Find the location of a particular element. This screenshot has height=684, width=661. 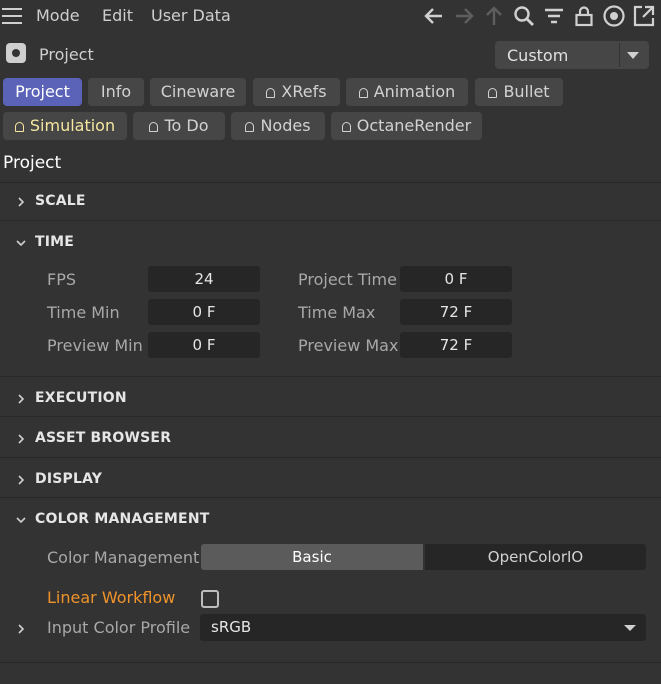

search-icon is located at coordinates (524, 16).